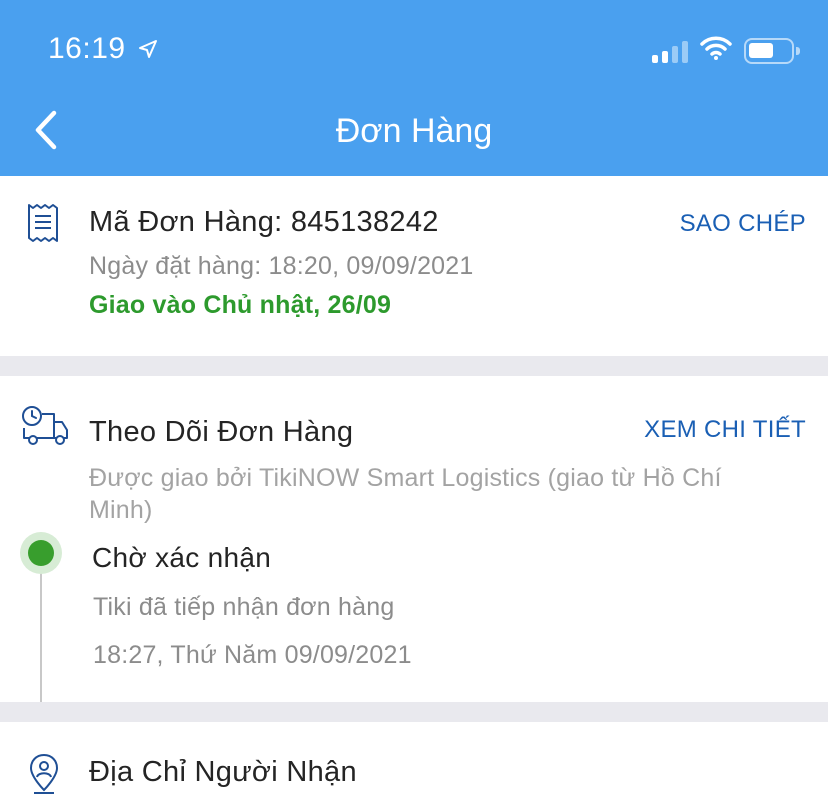  What do you see at coordinates (44, 428) in the screenshot?
I see `delivery-truck-icon` at bounding box center [44, 428].